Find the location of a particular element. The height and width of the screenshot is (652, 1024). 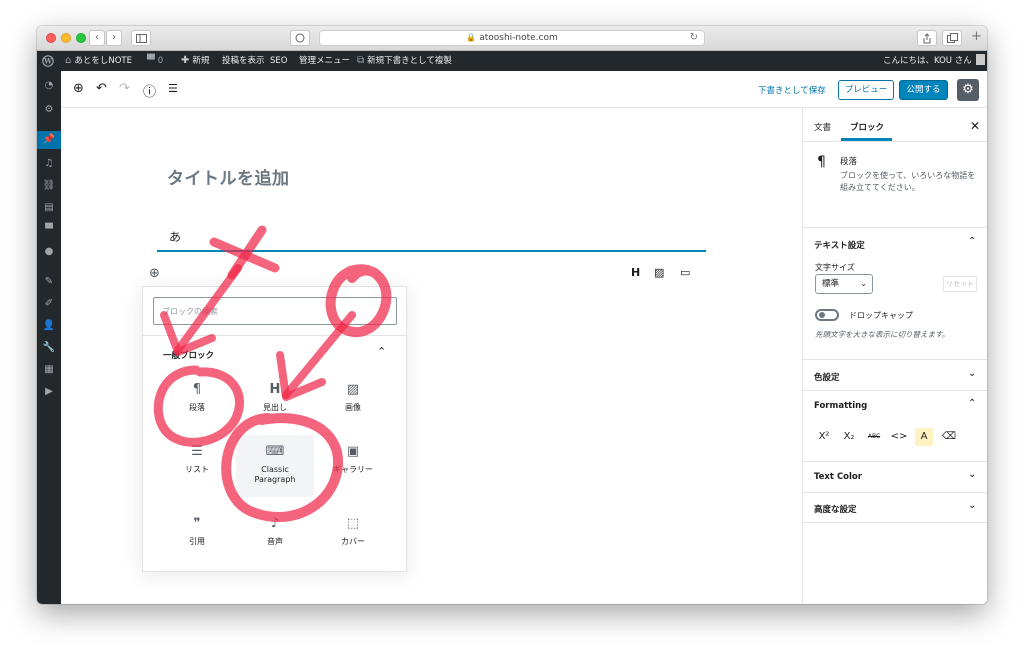

info-icon: ⓘ is located at coordinates (149, 90).